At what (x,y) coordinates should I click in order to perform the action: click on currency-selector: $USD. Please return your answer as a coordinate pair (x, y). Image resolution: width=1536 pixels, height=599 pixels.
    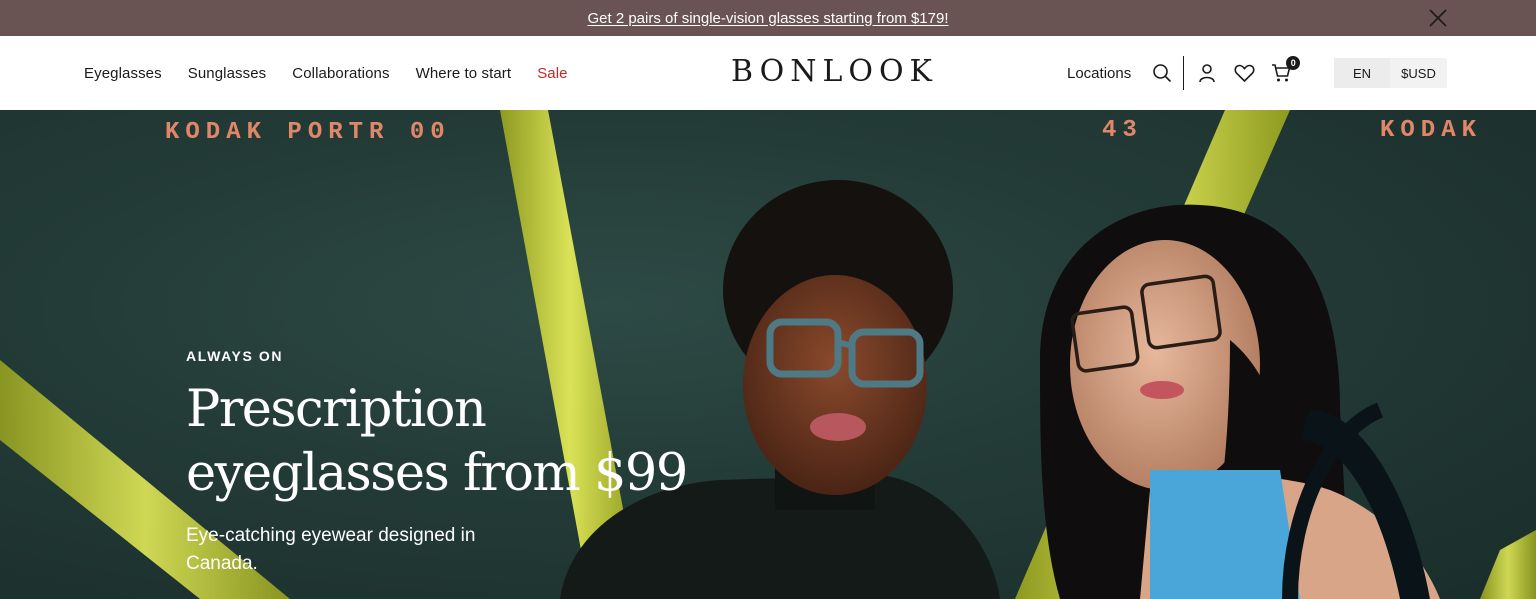
    Looking at the image, I should click on (1418, 73).